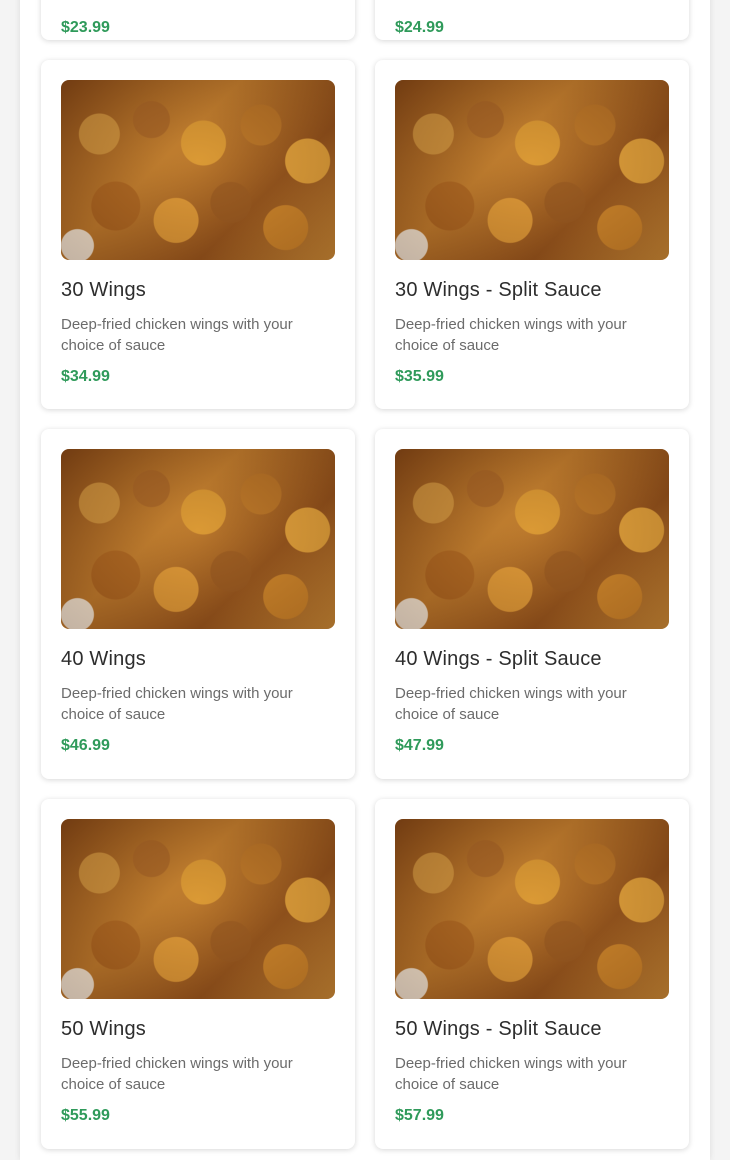 Image resolution: width=730 pixels, height=1160 pixels. I want to click on item-price: $35.99, so click(419, 376).